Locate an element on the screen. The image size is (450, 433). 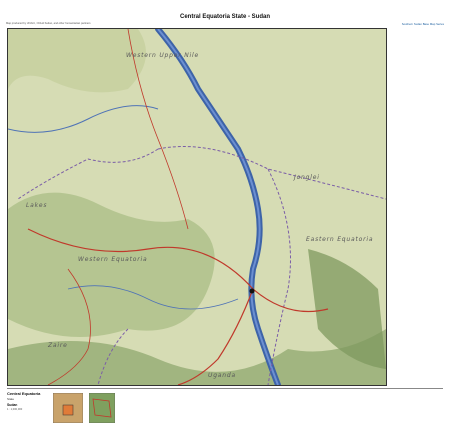
inset-map-detail is located at coordinates (102, 408).